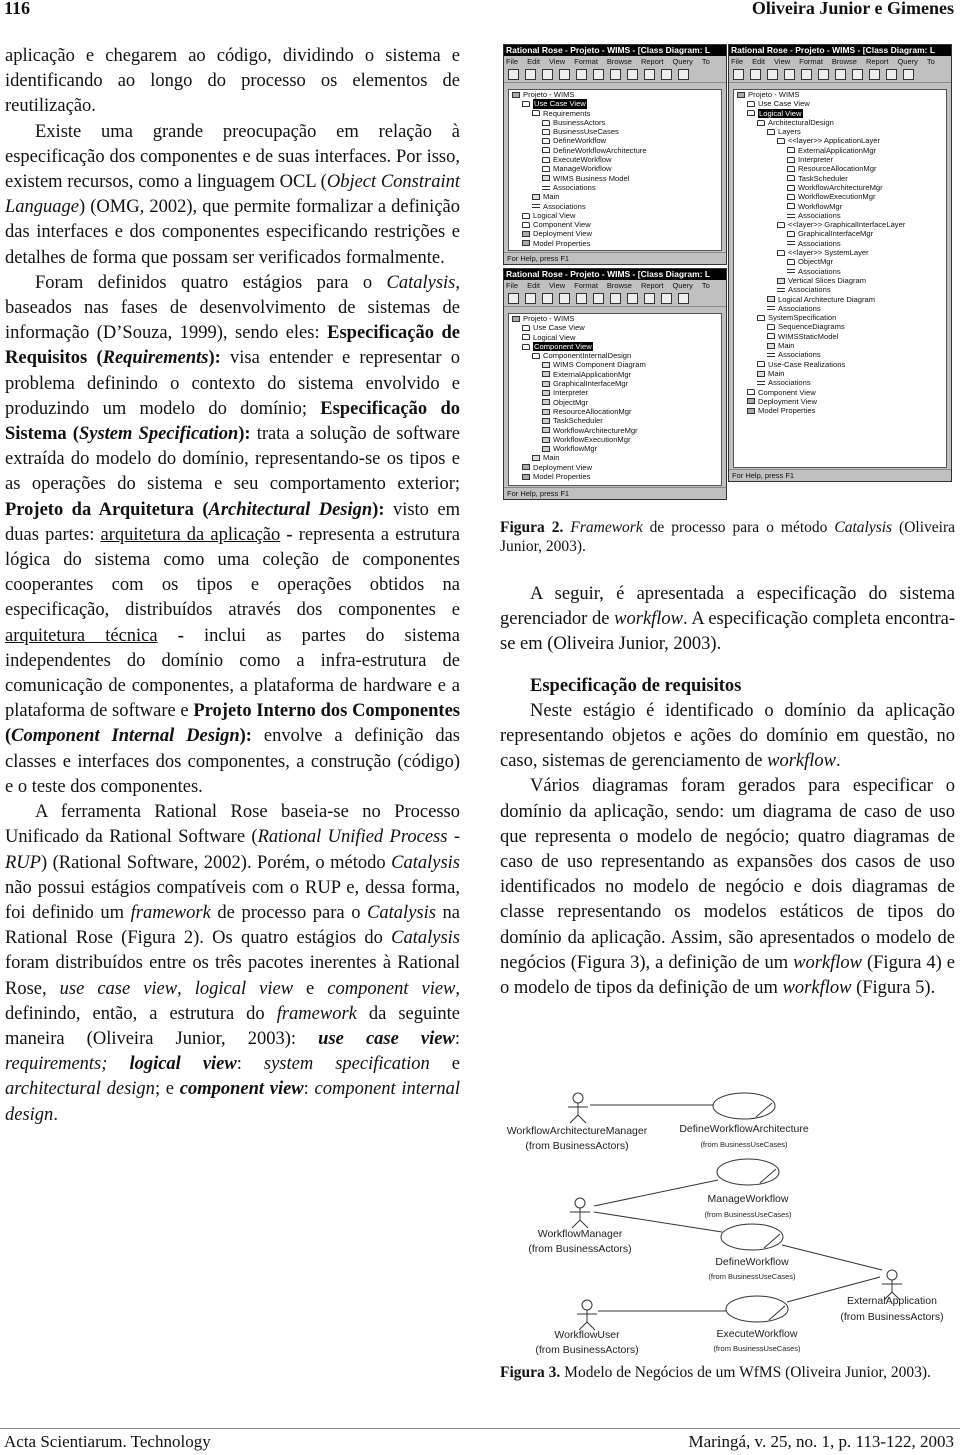 The height and width of the screenshot is (1455, 960). What do you see at coordinates (615, 411) in the screenshot?
I see `tree-item: ResourceAllocationMgr` at bounding box center [615, 411].